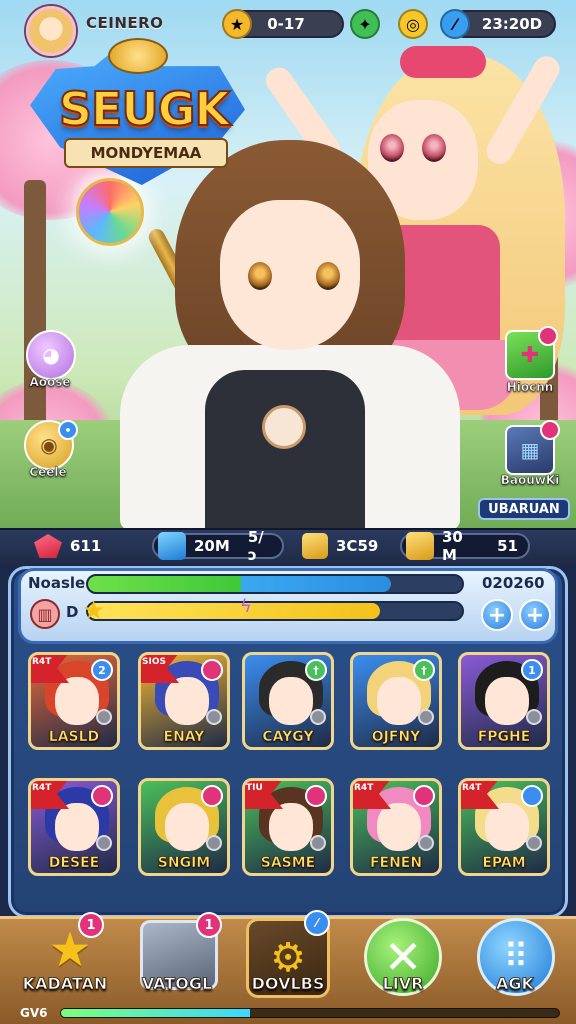 Image resolution: width=576 pixels, height=1024 pixels. What do you see at coordinates (403, 984) in the screenshot?
I see `nav-livr-label: LIVR` at bounding box center [403, 984].